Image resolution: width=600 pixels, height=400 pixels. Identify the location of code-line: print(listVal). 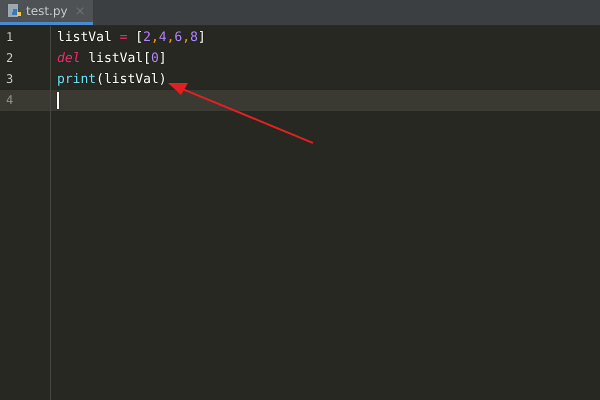
(112, 80).